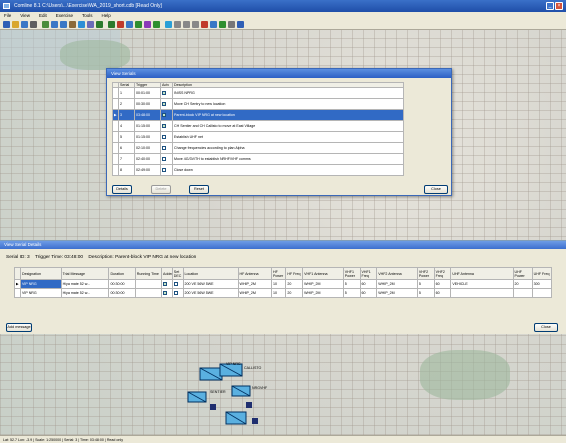 This screenshot has height=443, width=566. I want to click on details-button: Details, so click(122, 189).